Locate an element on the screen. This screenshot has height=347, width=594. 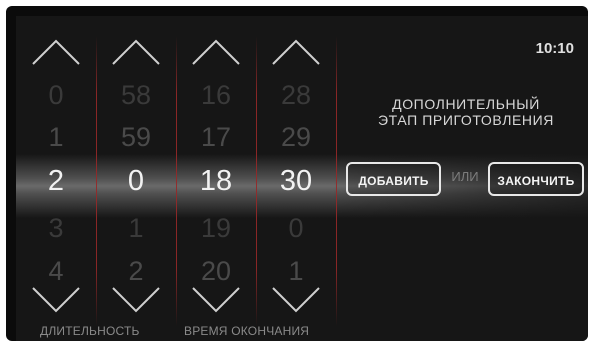
prompt-line-1: ДОПОЛНИТЕЛЬНЫЙ is located at coordinates (466, 104).